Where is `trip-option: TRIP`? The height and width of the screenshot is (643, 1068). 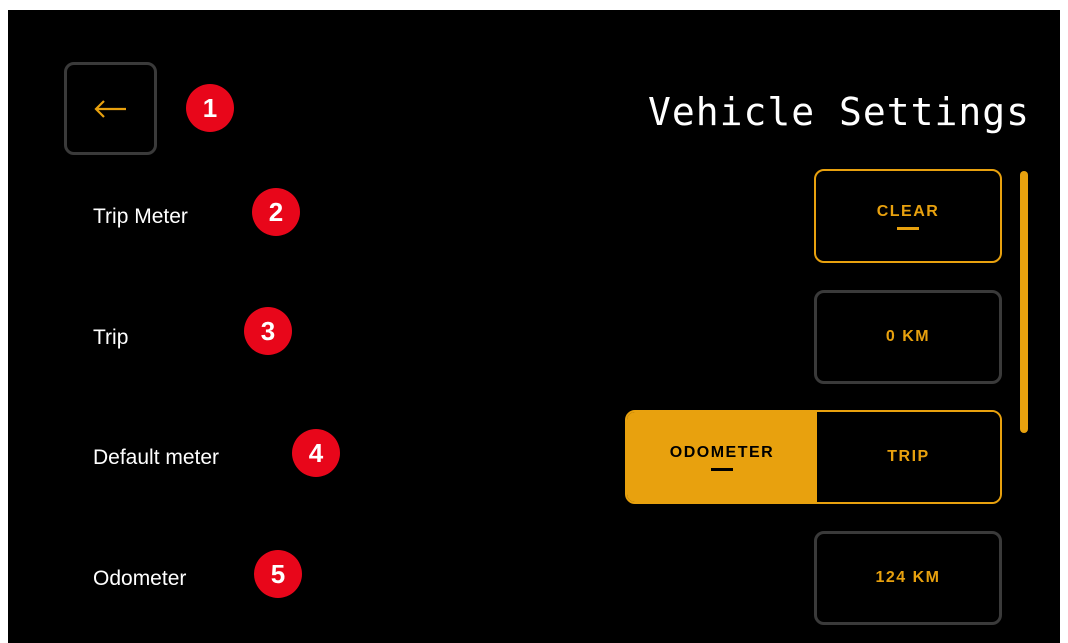 trip-option: TRIP is located at coordinates (908, 457).